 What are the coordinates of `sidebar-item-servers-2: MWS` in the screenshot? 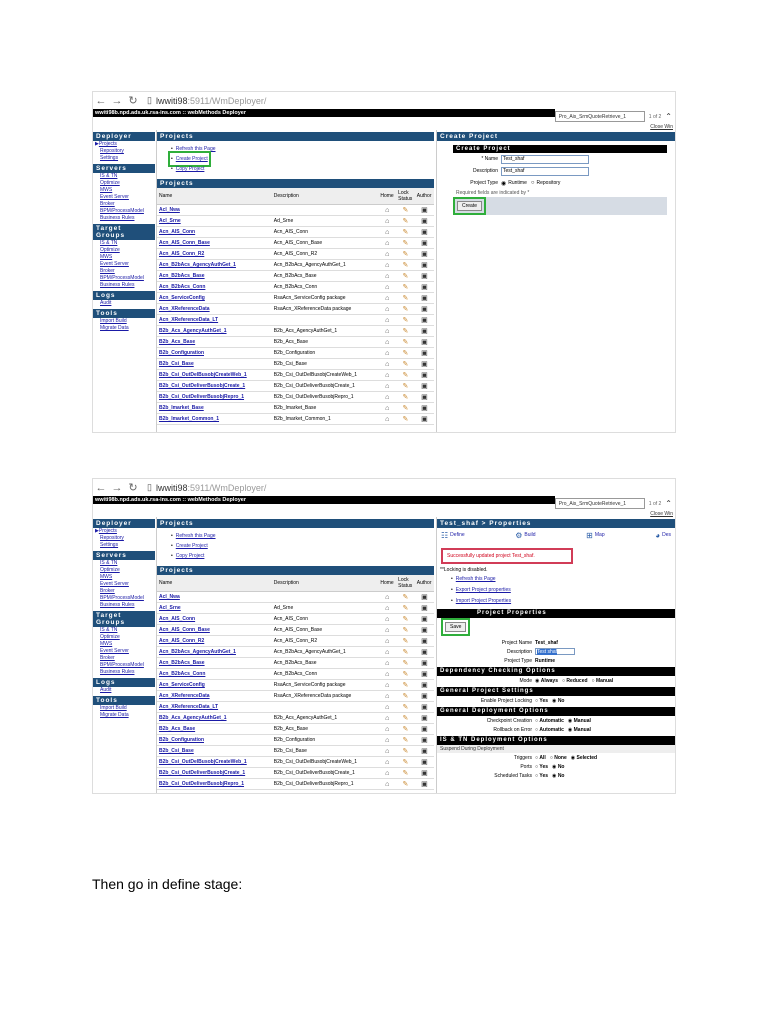 It's located at (124, 577).